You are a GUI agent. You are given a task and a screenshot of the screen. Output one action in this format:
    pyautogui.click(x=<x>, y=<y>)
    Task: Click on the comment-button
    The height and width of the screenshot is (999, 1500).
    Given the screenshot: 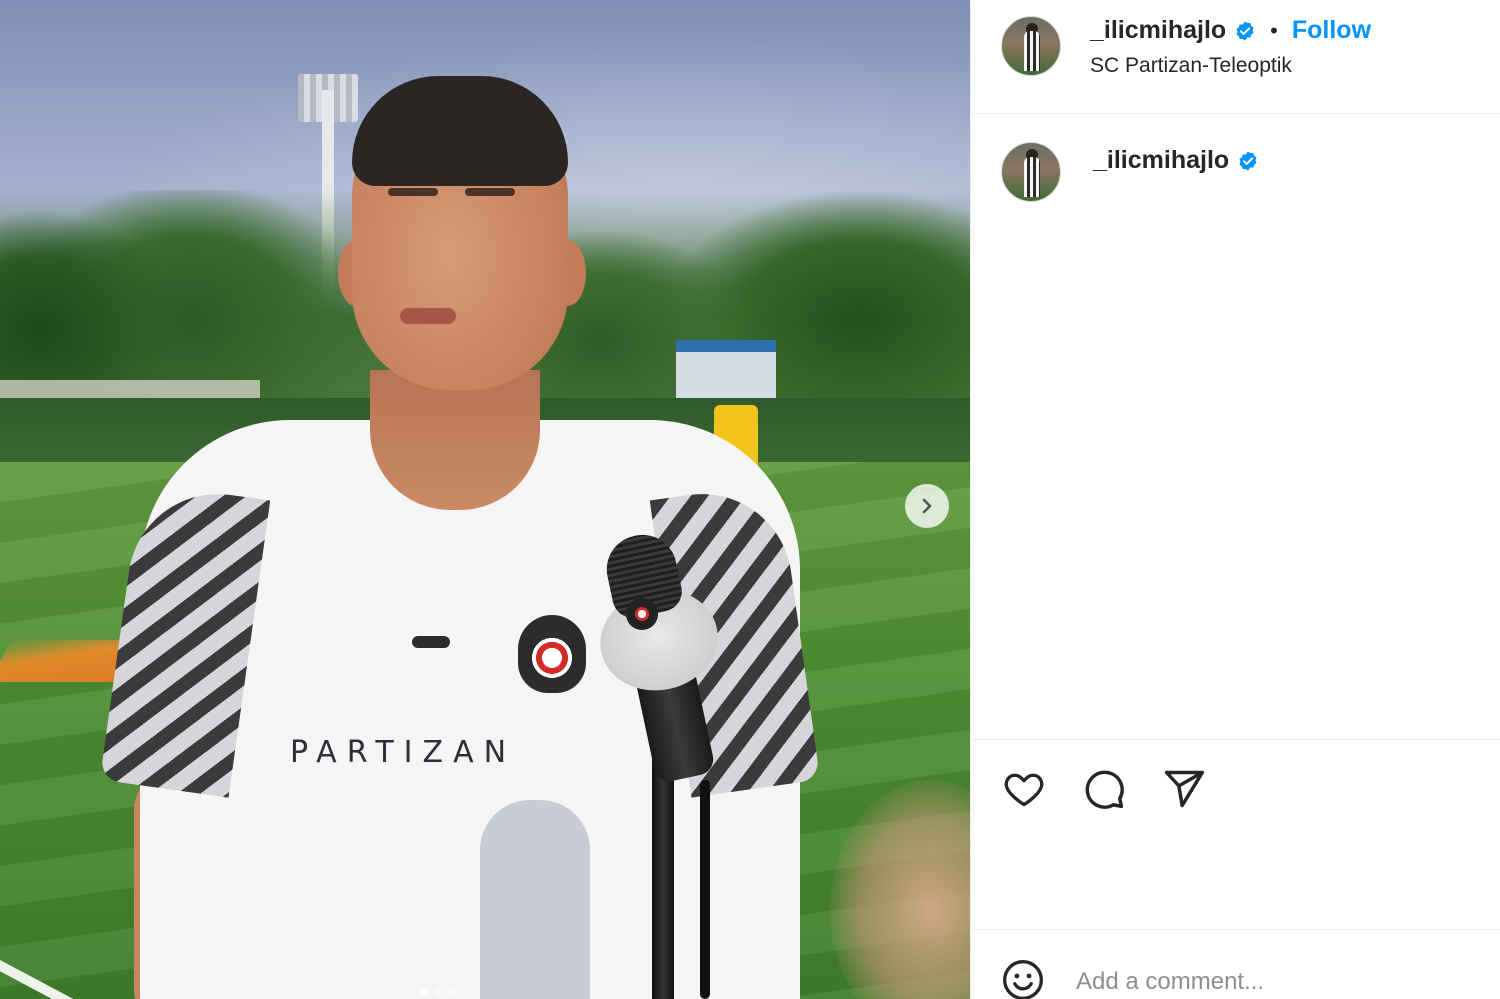 What is the action you would take?
    pyautogui.click(x=1104, y=789)
    